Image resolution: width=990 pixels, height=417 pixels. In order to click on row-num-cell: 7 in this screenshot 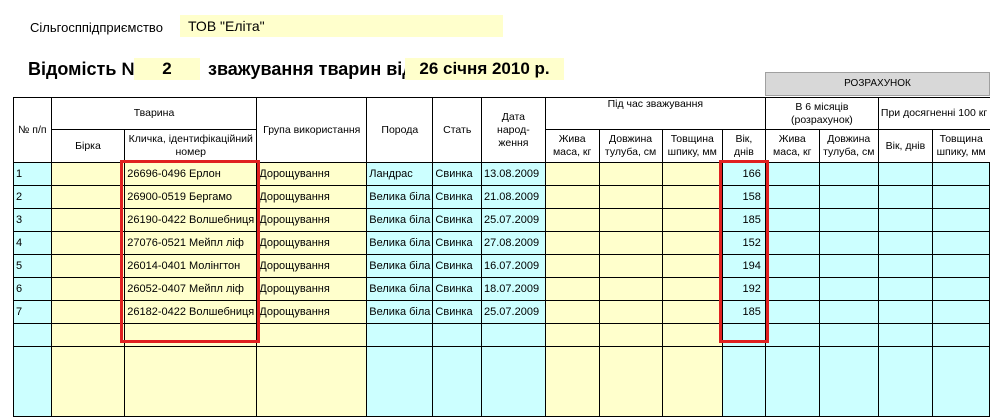, I will do `click(32, 312)`.